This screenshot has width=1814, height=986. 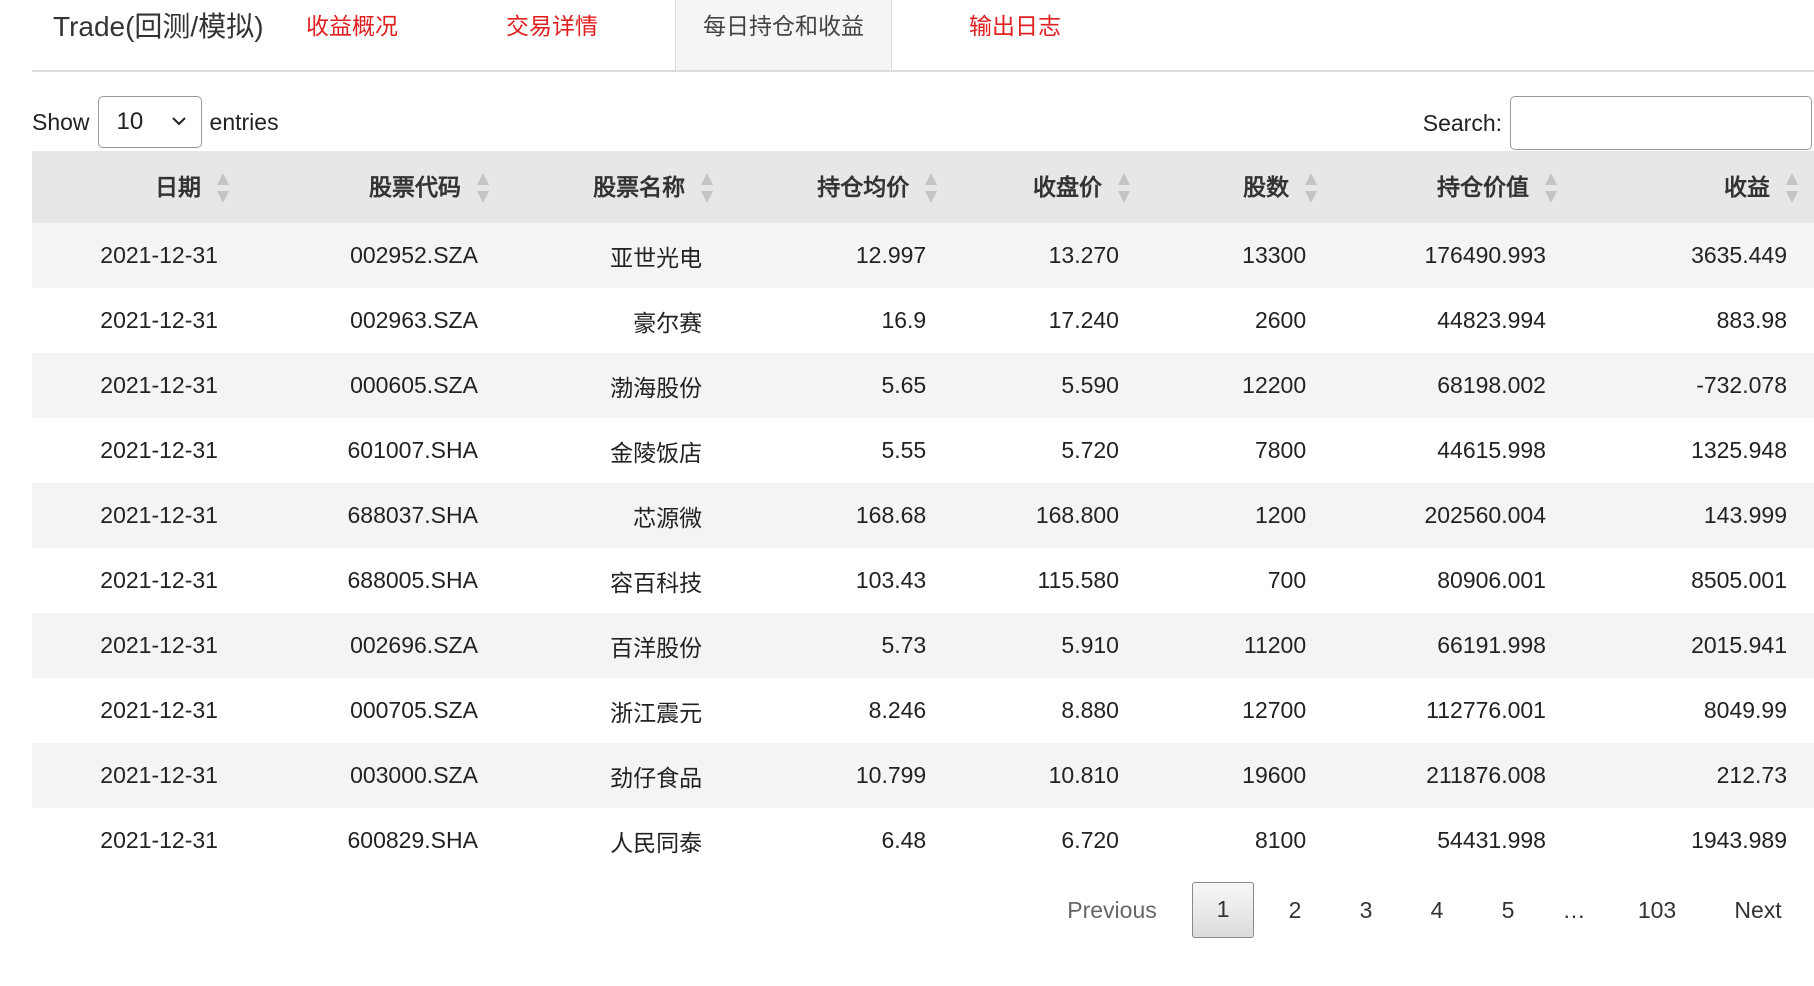 I want to click on cell-shares: 11200, so click(x=1239, y=645).